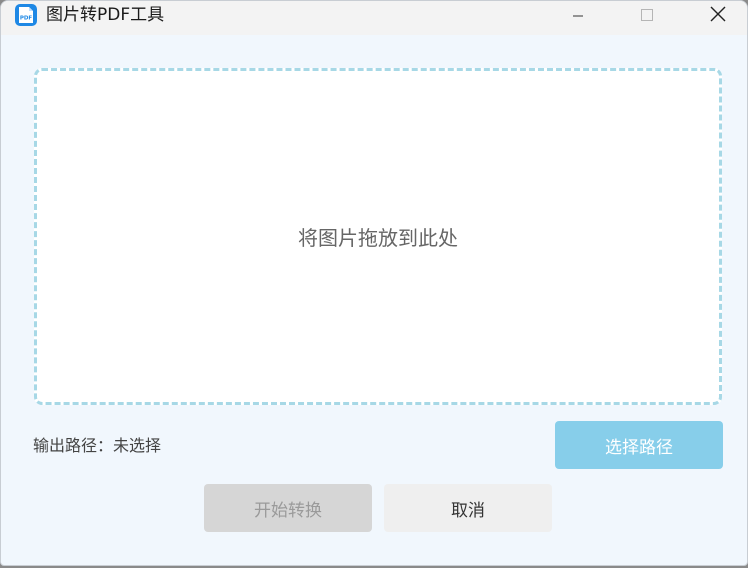  Describe the element at coordinates (97, 445) in the screenshot. I see `output-path-label: 输出路径：未选择` at that location.